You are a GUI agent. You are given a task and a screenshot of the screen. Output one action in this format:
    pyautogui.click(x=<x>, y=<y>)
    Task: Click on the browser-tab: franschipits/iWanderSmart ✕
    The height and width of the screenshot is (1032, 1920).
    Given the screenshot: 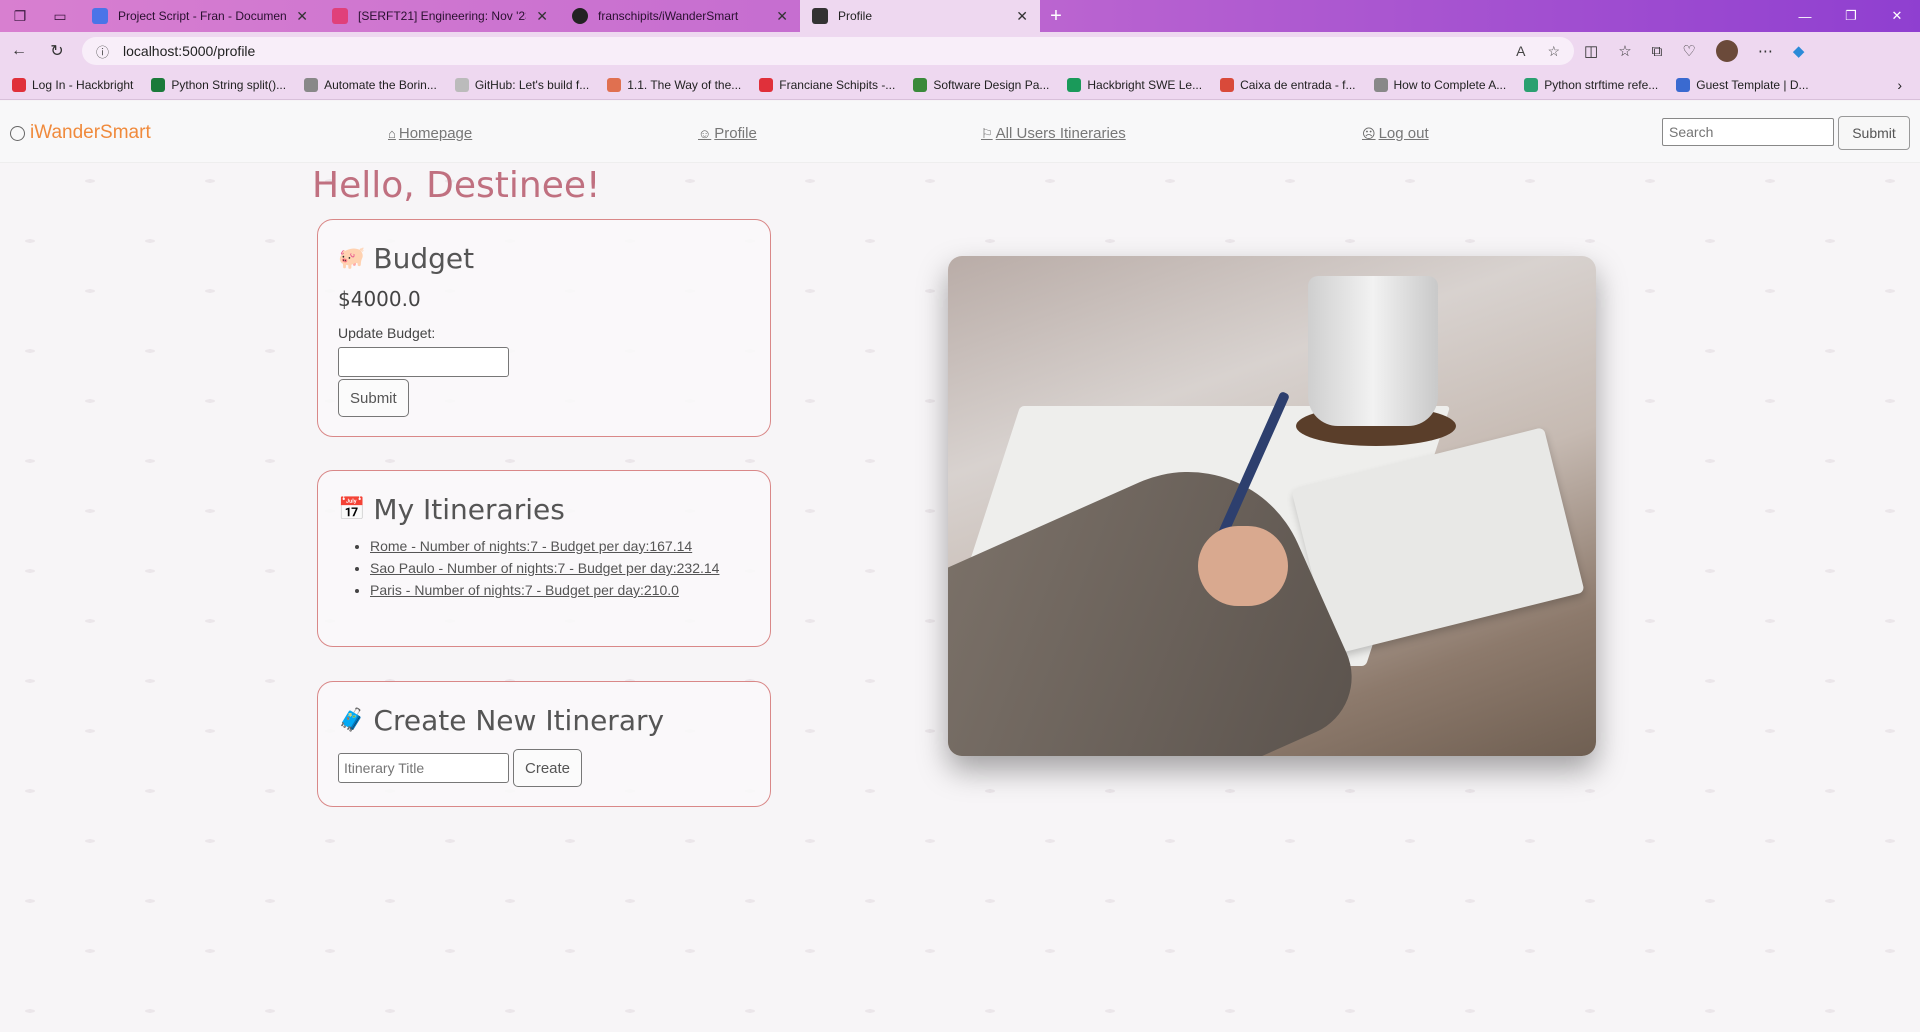 What is the action you would take?
    pyautogui.click(x=680, y=16)
    